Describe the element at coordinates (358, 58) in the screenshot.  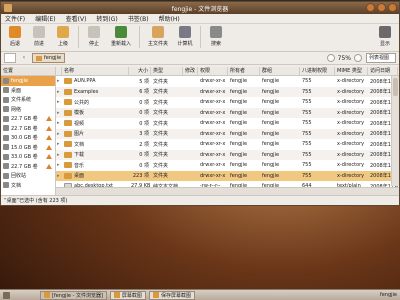
I see `zoom-in-button` at that location.